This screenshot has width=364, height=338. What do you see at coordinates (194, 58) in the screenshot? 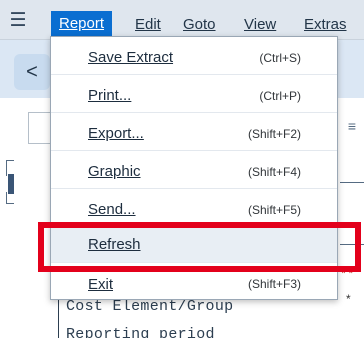
I see `menu-item-save-extract: Save Extract (Ctrl+S)` at bounding box center [194, 58].